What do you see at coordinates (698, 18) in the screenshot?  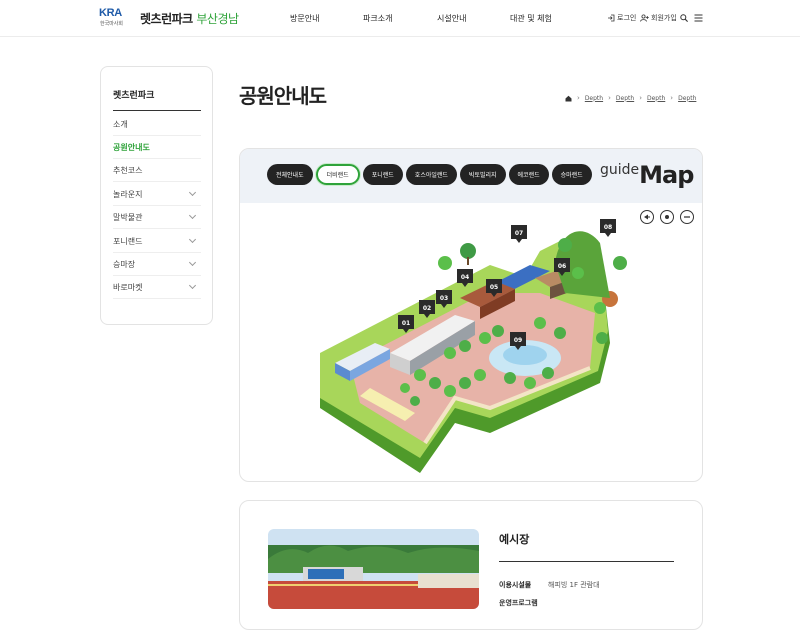 I see `menu-icon` at bounding box center [698, 18].